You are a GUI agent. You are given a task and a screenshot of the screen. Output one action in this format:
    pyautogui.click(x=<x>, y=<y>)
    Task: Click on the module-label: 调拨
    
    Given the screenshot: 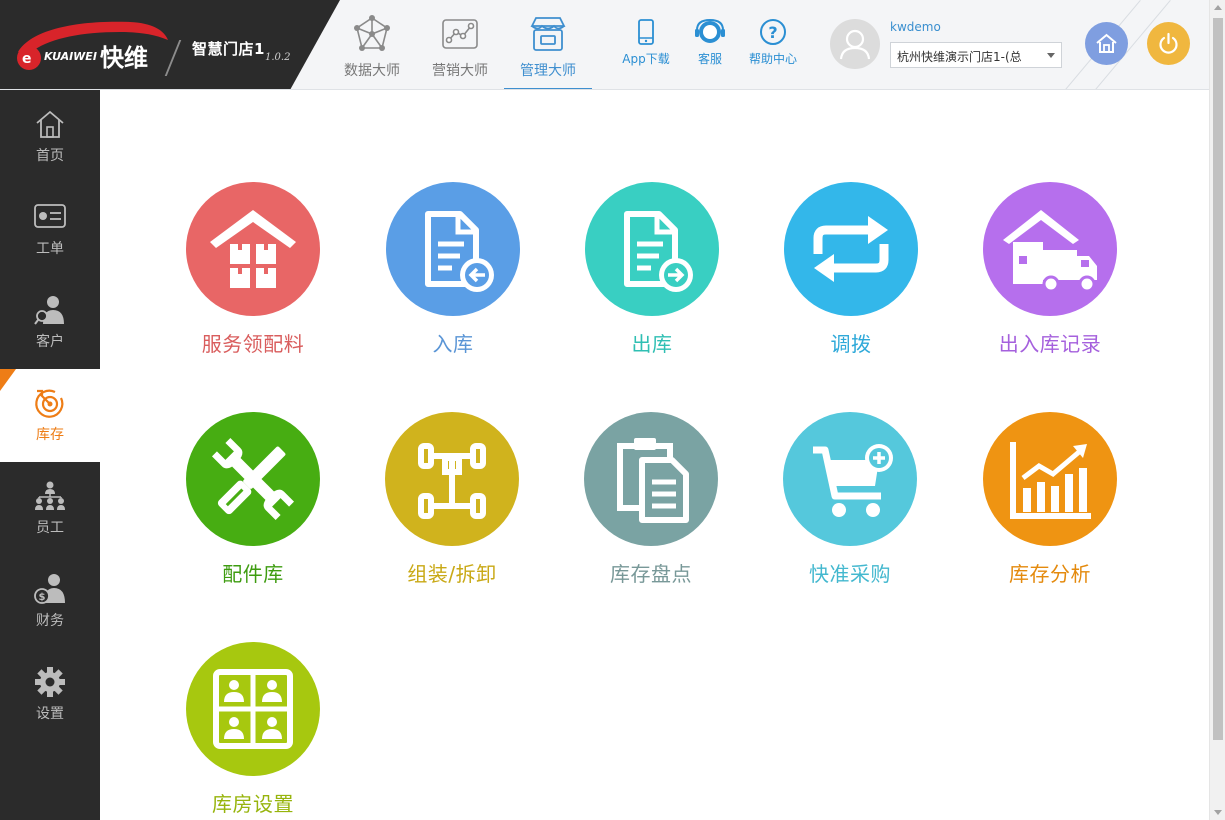 What is the action you would take?
    pyautogui.click(x=851, y=344)
    